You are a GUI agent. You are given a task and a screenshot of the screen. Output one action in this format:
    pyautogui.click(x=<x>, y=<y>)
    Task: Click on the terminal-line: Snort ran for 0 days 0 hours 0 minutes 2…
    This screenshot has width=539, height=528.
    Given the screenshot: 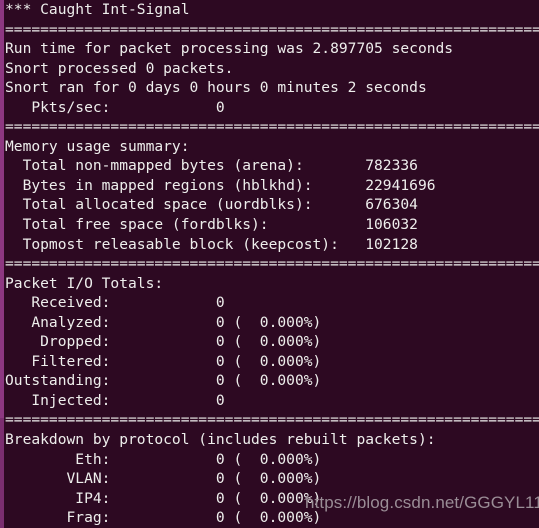 What is the action you would take?
    pyautogui.click(x=216, y=88)
    